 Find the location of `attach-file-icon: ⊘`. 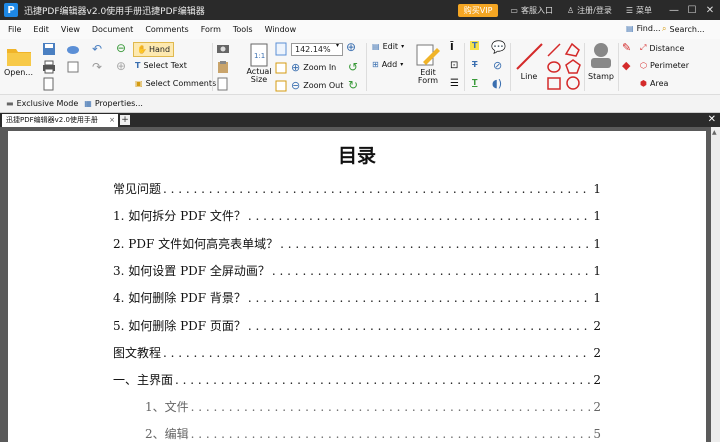

attach-file-icon: ⊘ is located at coordinates (497, 65).